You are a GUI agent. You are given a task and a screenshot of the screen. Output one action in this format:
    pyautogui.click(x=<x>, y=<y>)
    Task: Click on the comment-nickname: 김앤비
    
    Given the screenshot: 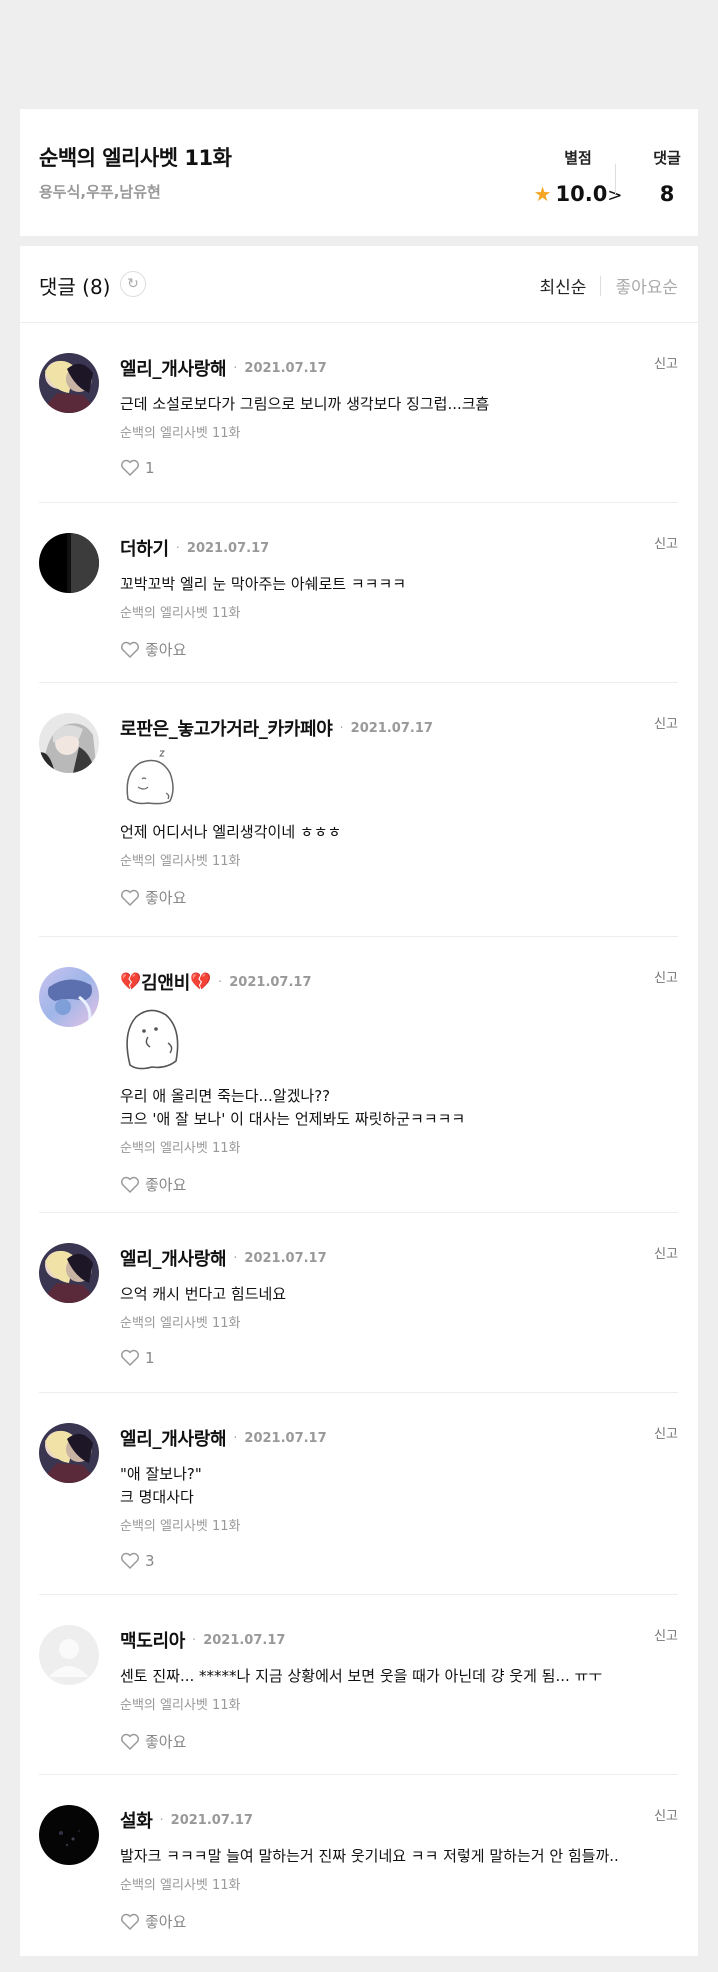 What is the action you would take?
    pyautogui.click(x=165, y=982)
    